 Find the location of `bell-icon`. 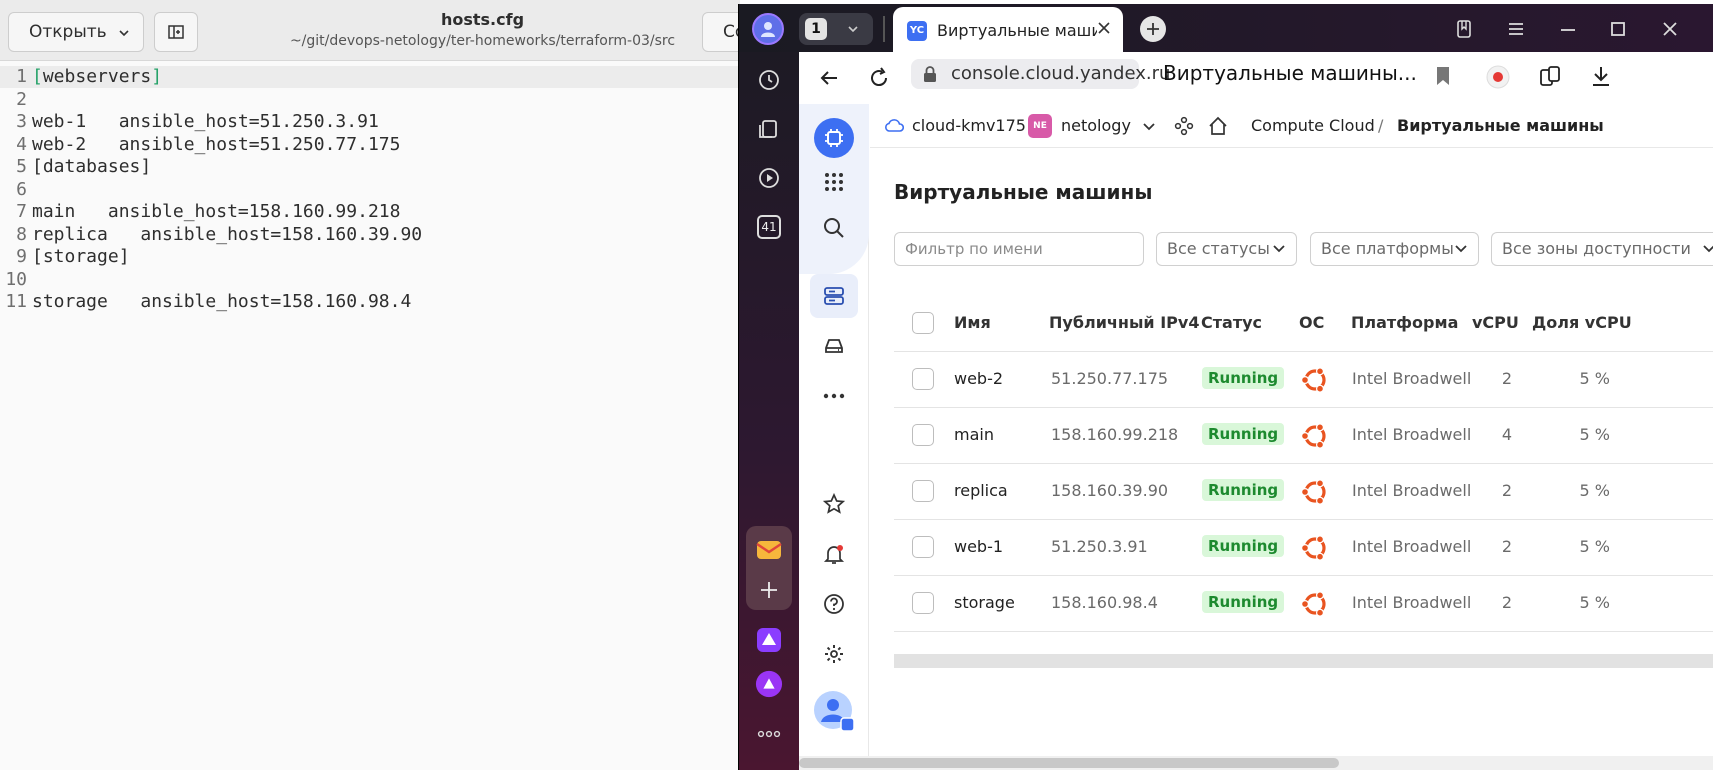

bell-icon is located at coordinates (834, 554).